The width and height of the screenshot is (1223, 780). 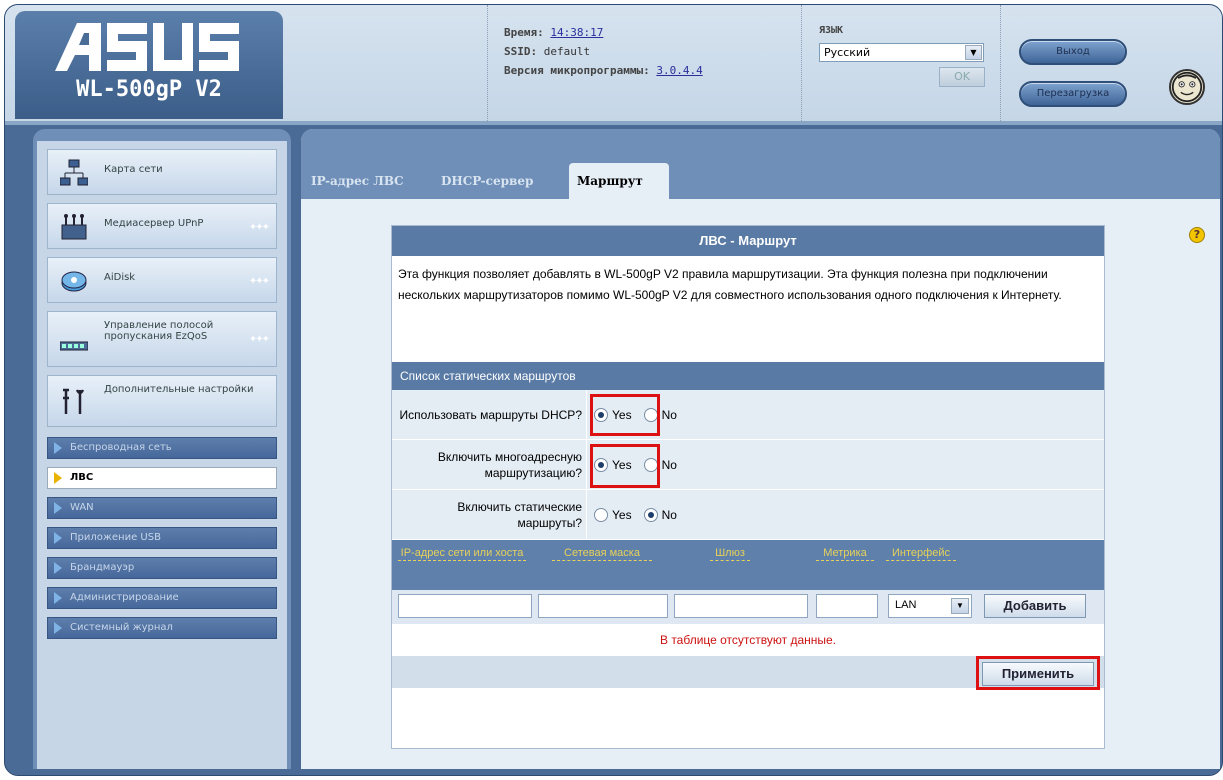 What do you see at coordinates (465, 606) in the screenshot?
I see `ip-address-input` at bounding box center [465, 606].